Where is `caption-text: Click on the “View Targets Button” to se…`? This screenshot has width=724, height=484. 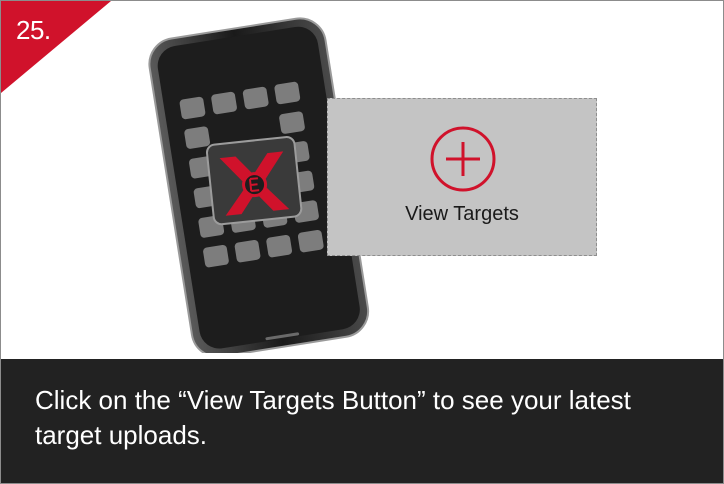
caption-text: Click on the “View Targets Button” to se… is located at coordinates (333, 417).